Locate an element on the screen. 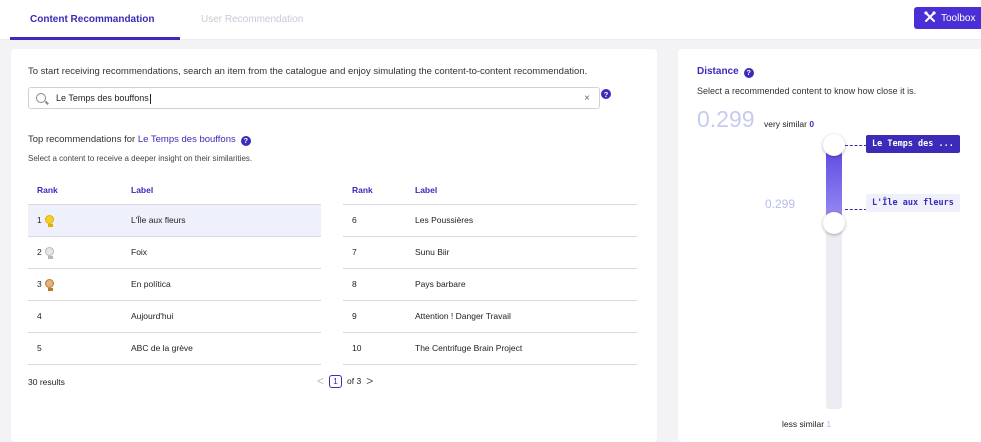 The width and height of the screenshot is (981, 442). table-row: 6 Les Poussières is located at coordinates (490, 220).